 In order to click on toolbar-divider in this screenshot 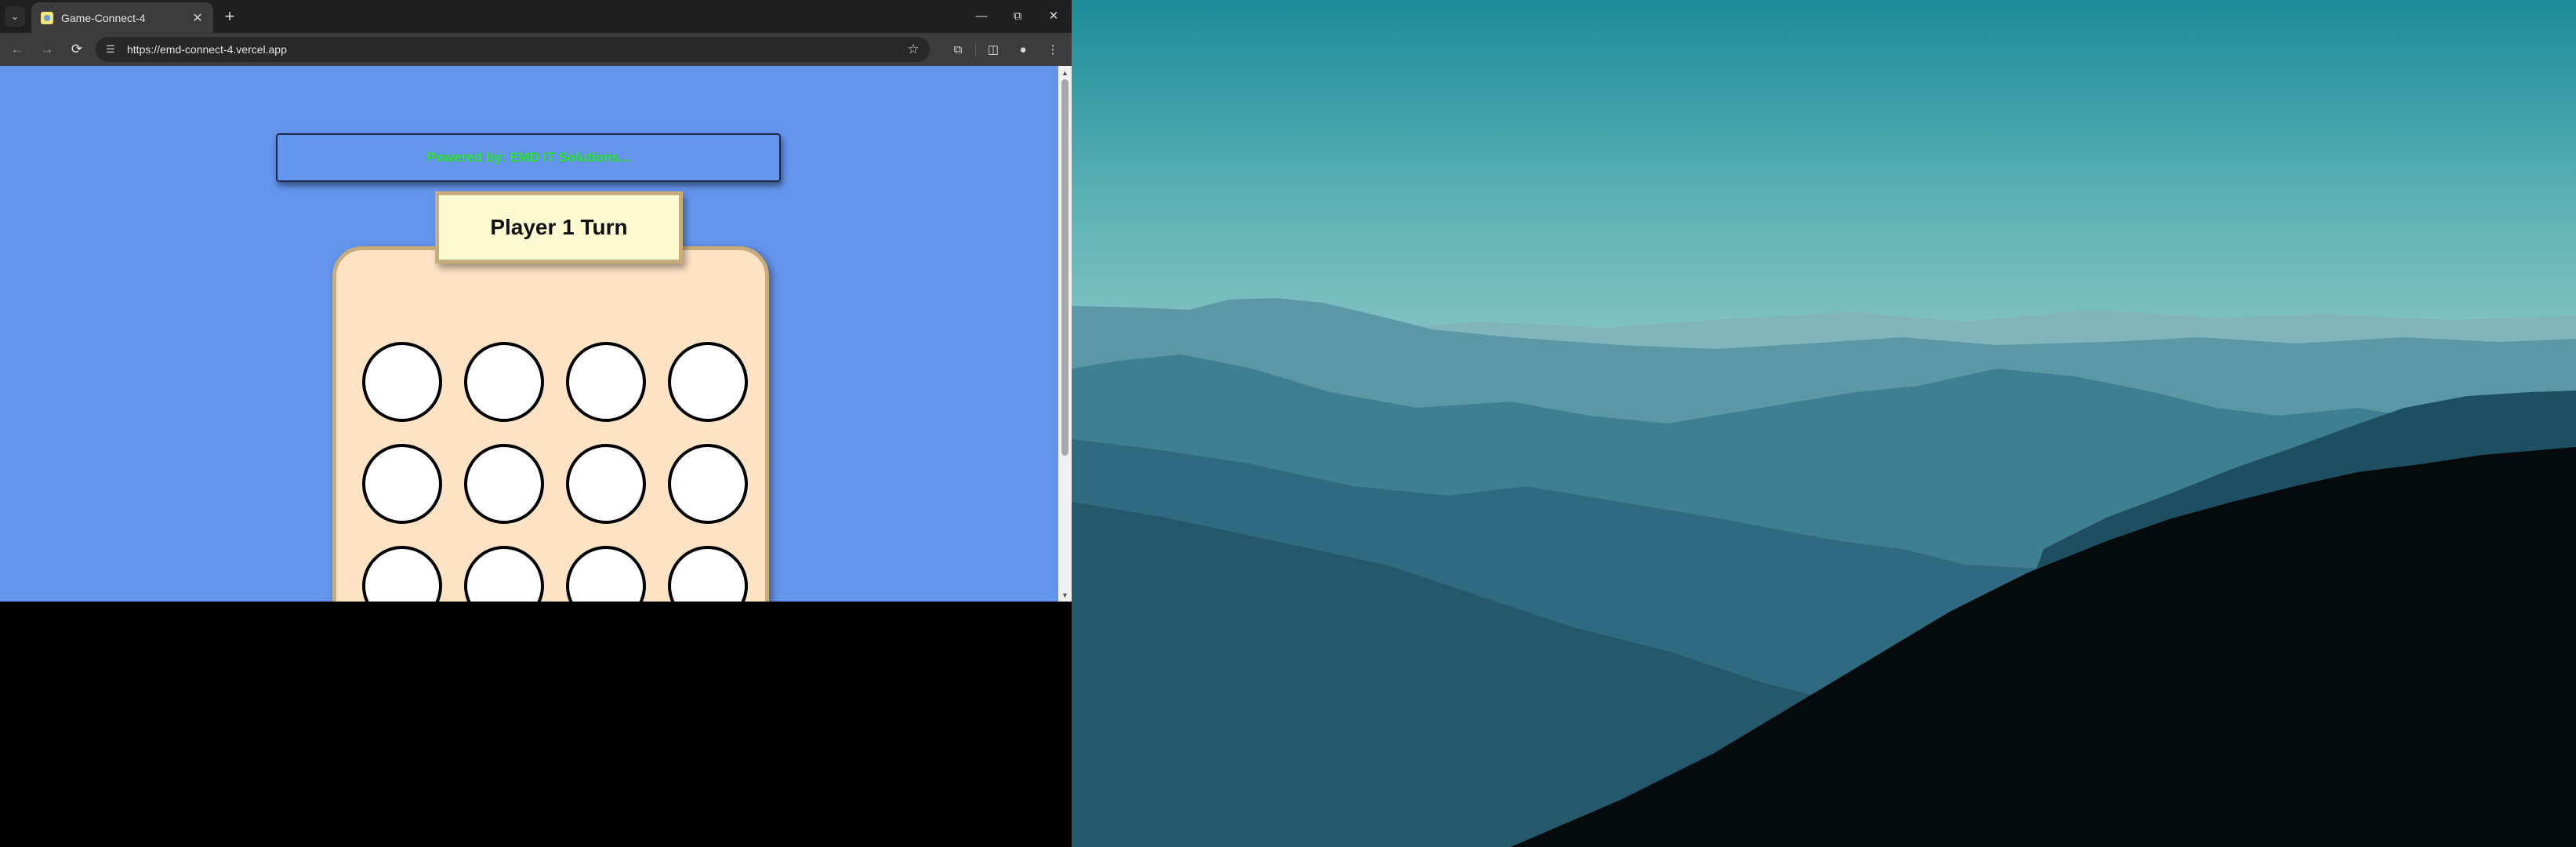, I will do `click(976, 49)`.